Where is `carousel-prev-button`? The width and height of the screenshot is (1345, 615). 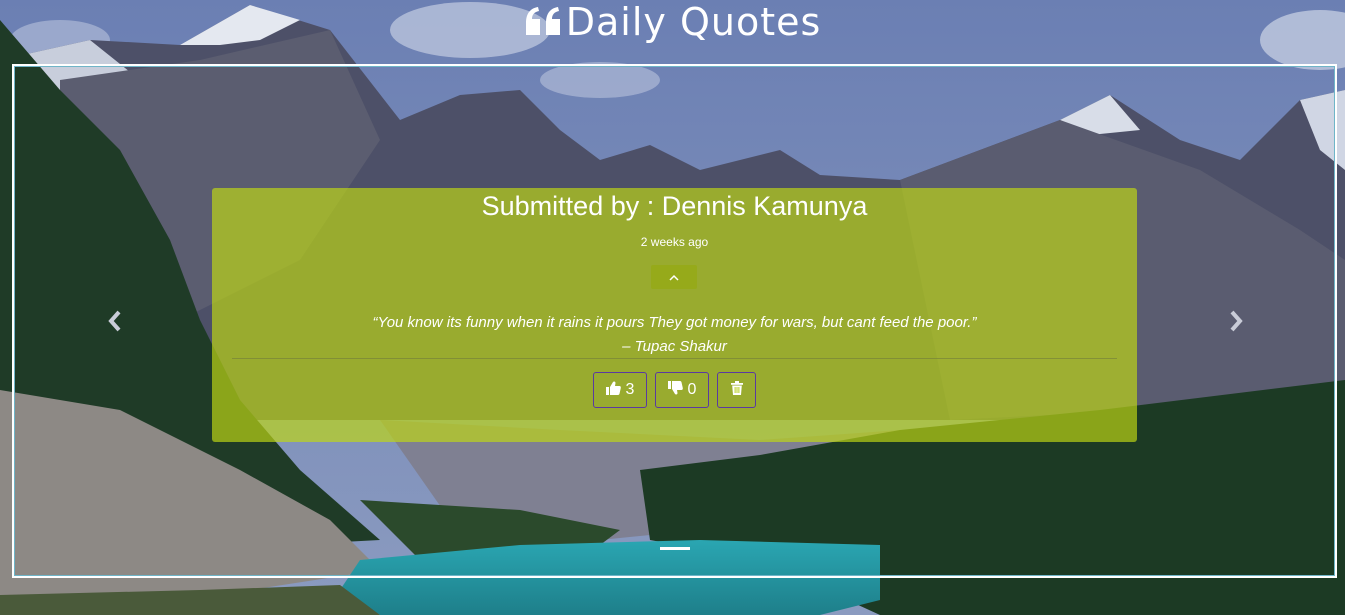
carousel-prev-button is located at coordinates (115, 323).